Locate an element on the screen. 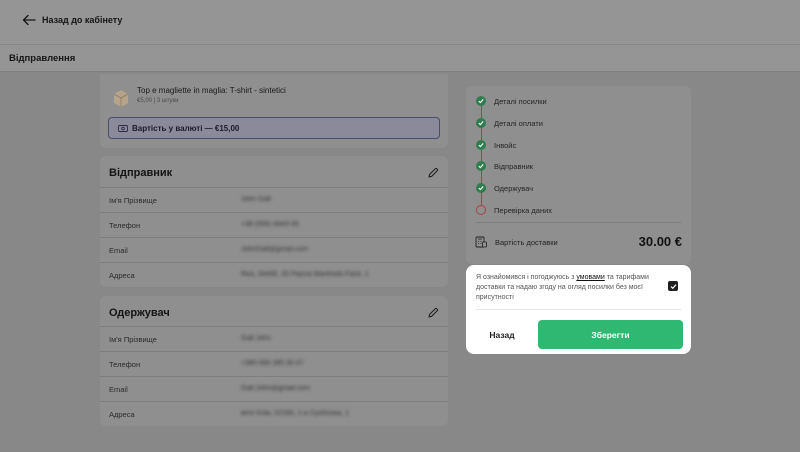  terms-checkbox is located at coordinates (673, 286).